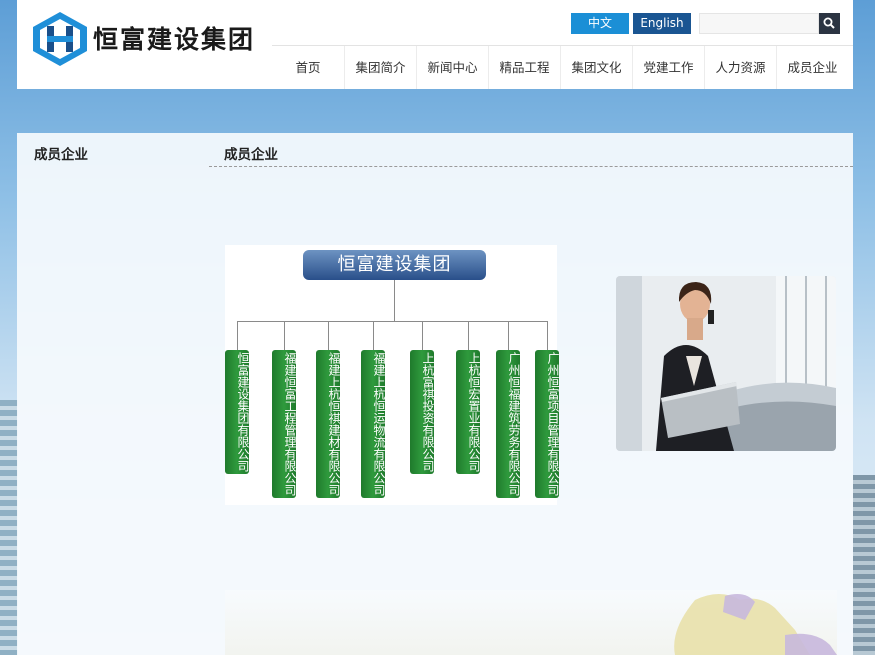 The image size is (875, 655). I want to click on nav-item-culture: 集团文化, so click(596, 67).